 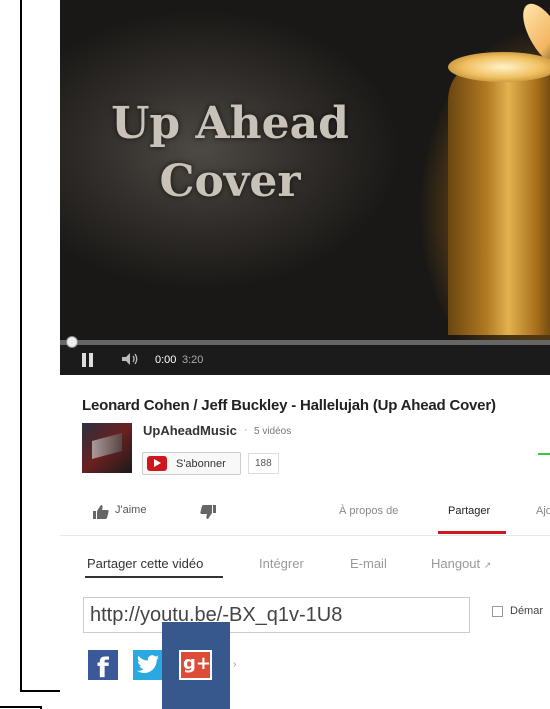 What do you see at coordinates (154, 577) in the screenshot?
I see `share-tab-underline` at bounding box center [154, 577].